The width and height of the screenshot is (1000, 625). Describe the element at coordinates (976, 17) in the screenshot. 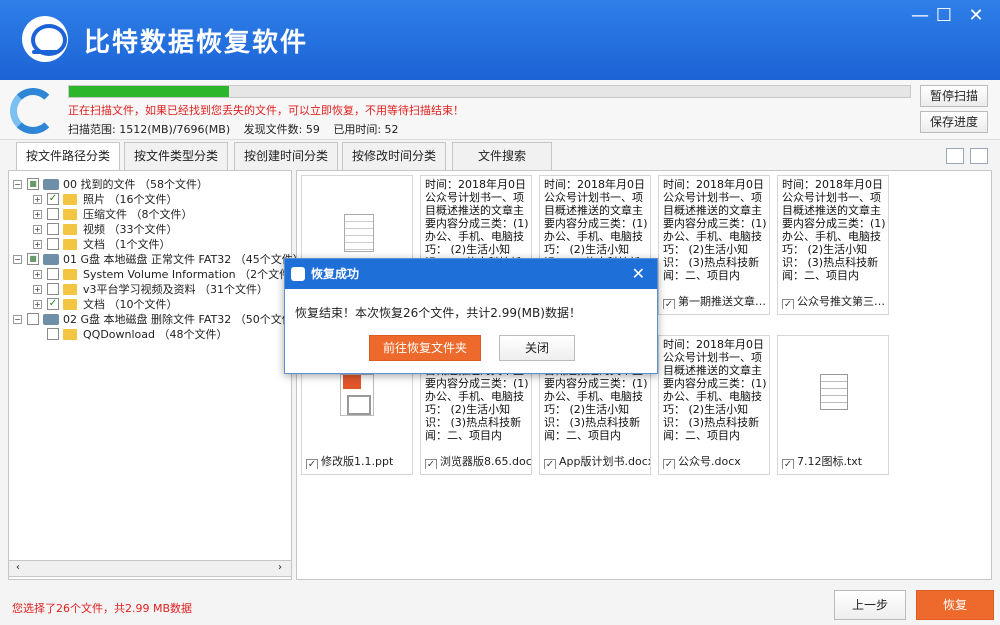

I see `close-button: ✕` at that location.